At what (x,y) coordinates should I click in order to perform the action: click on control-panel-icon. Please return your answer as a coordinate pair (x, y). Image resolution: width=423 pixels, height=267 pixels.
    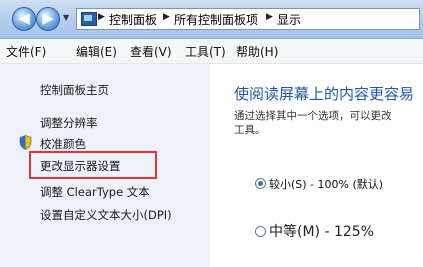
    Looking at the image, I should click on (89, 19).